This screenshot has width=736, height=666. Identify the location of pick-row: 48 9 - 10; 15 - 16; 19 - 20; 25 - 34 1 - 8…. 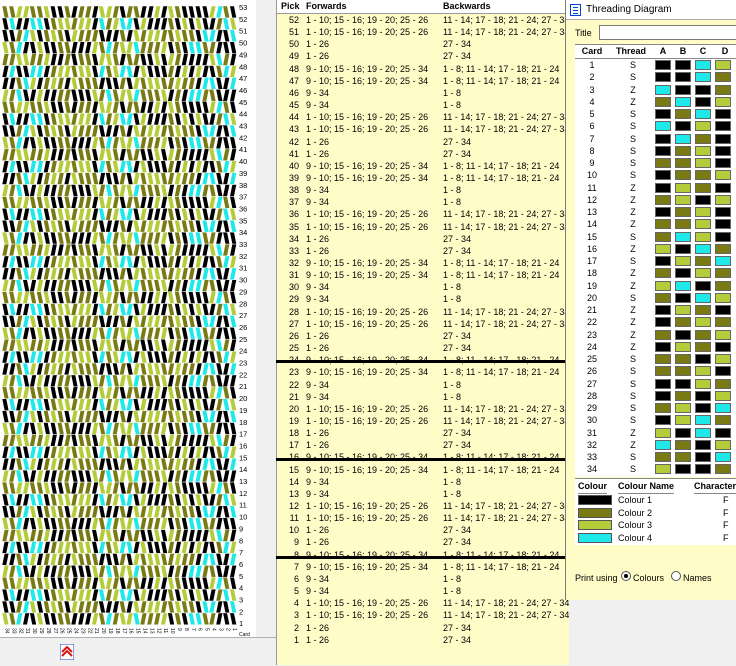
(423, 69).